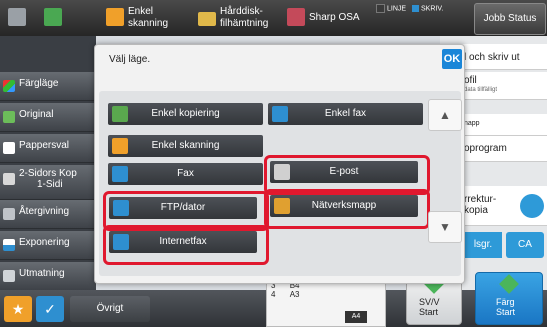 This screenshot has height=327, width=547. What do you see at coordinates (244, 23) in the screenshot?
I see `mode-tab-label-line2: filhämtning` at bounding box center [244, 23].